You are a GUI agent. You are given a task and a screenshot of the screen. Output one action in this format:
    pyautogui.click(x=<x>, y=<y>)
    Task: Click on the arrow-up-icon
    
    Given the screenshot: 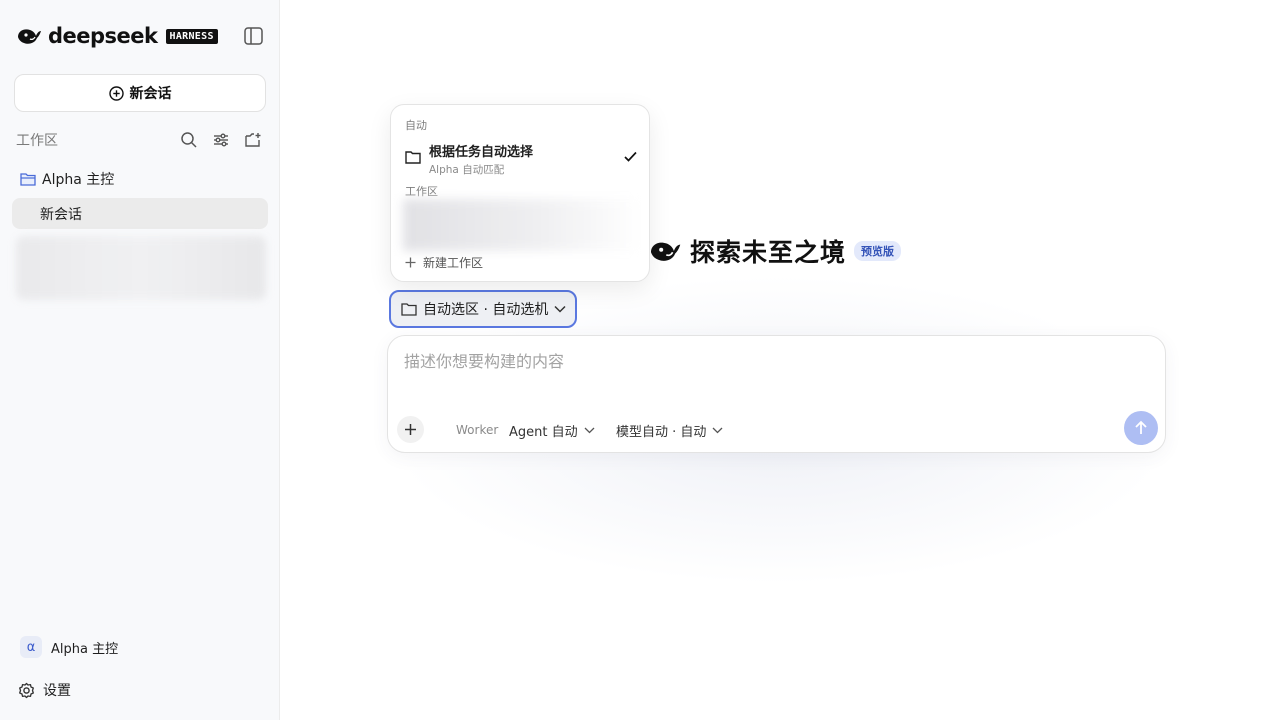 What is the action you would take?
    pyautogui.click(x=1141, y=427)
    